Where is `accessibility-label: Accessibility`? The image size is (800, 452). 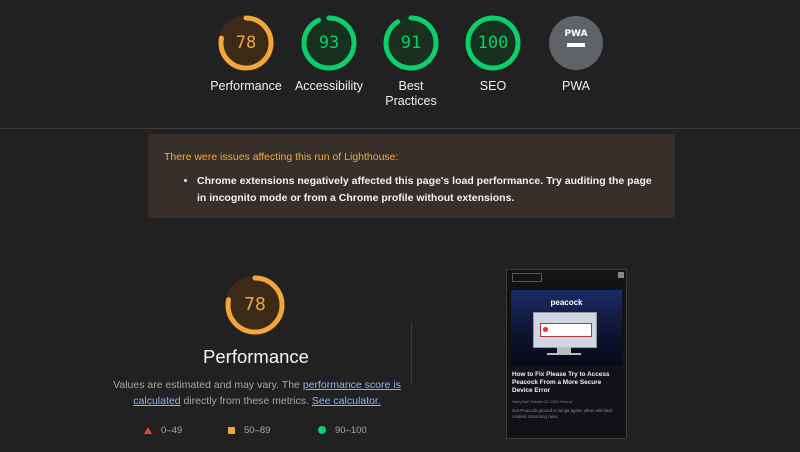 accessibility-label: Accessibility is located at coordinates (329, 86).